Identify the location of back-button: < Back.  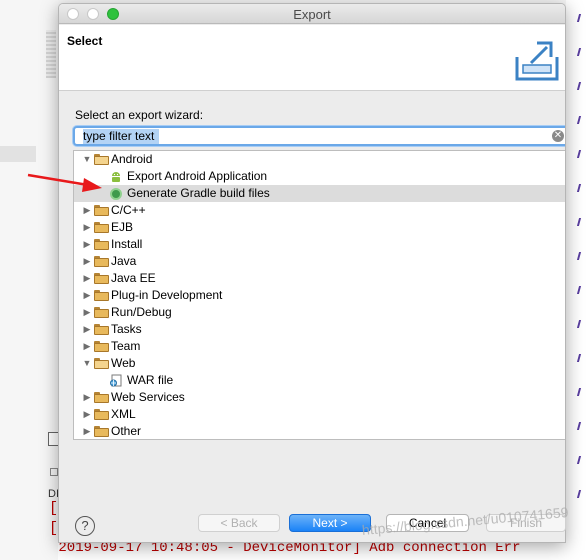
(239, 523).